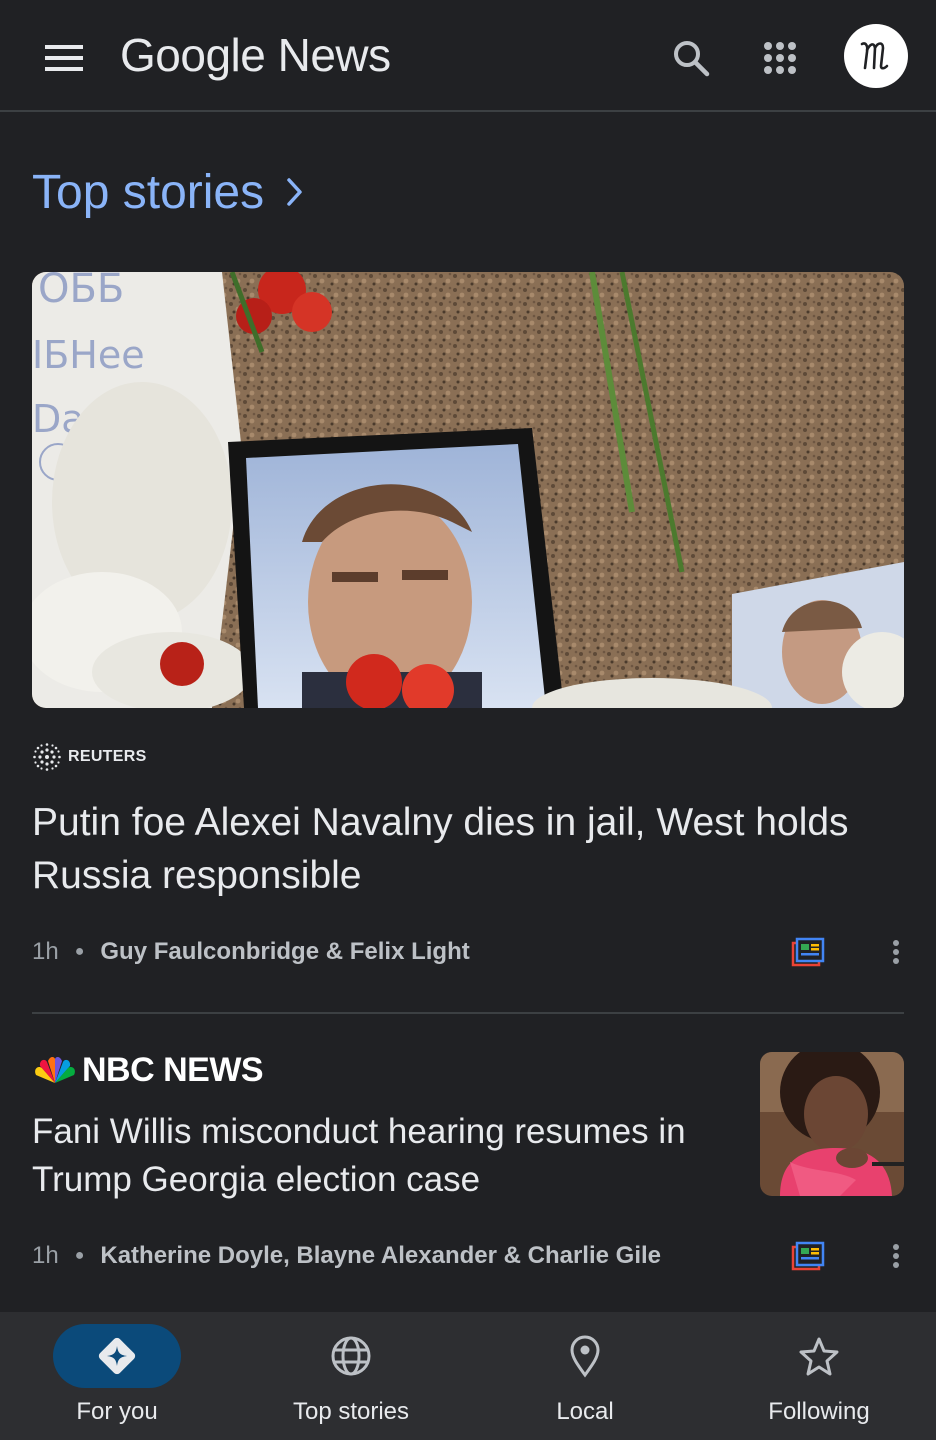 The height and width of the screenshot is (1440, 936). I want to click on top-stories-section-link: Top stories, so click(168, 192).